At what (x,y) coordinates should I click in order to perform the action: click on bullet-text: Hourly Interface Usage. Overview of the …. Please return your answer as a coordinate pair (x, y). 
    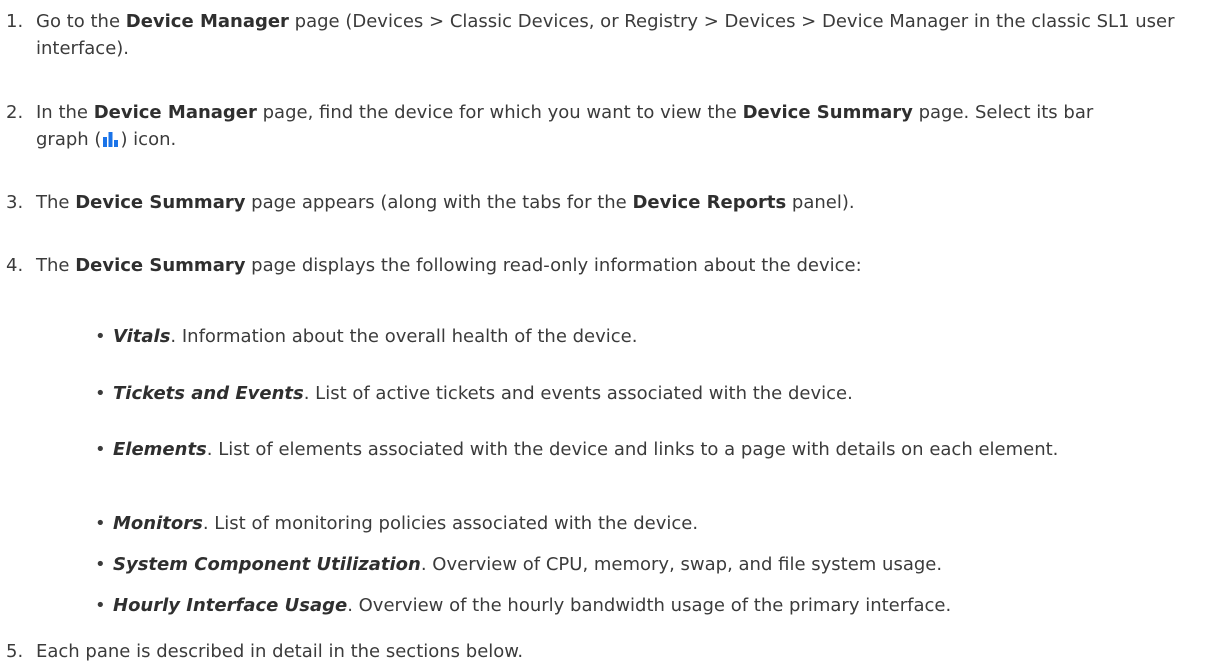
    Looking at the image, I should click on (653, 605).